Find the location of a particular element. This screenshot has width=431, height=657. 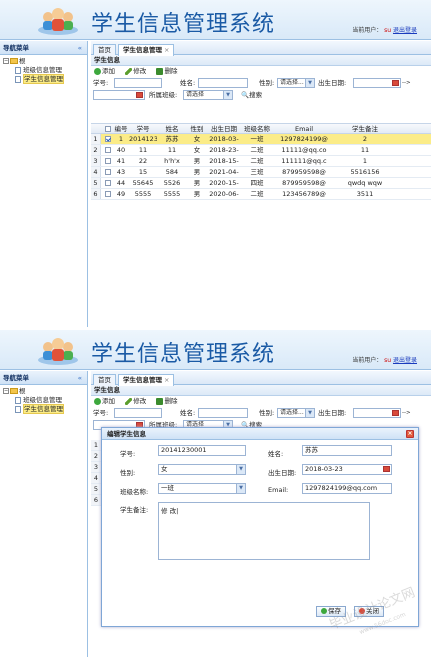

class-select-value: 请选择 is located at coordinates (195, 94).